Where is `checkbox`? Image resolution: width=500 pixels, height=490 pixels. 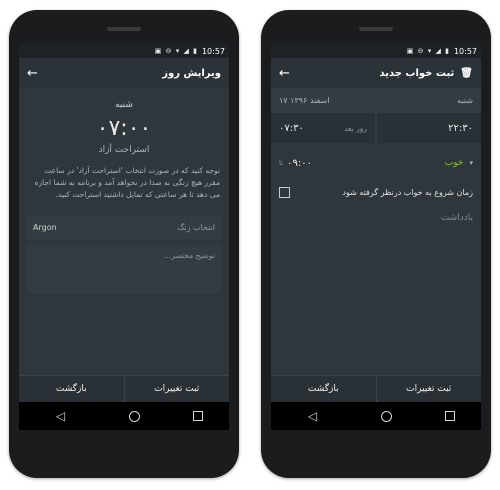 checkbox is located at coordinates (284, 192).